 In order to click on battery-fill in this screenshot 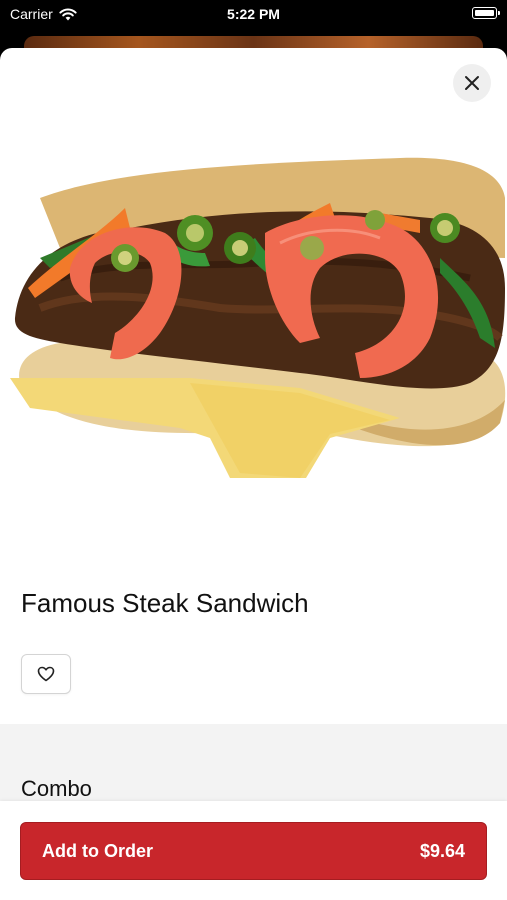, I will do `click(484, 12)`.